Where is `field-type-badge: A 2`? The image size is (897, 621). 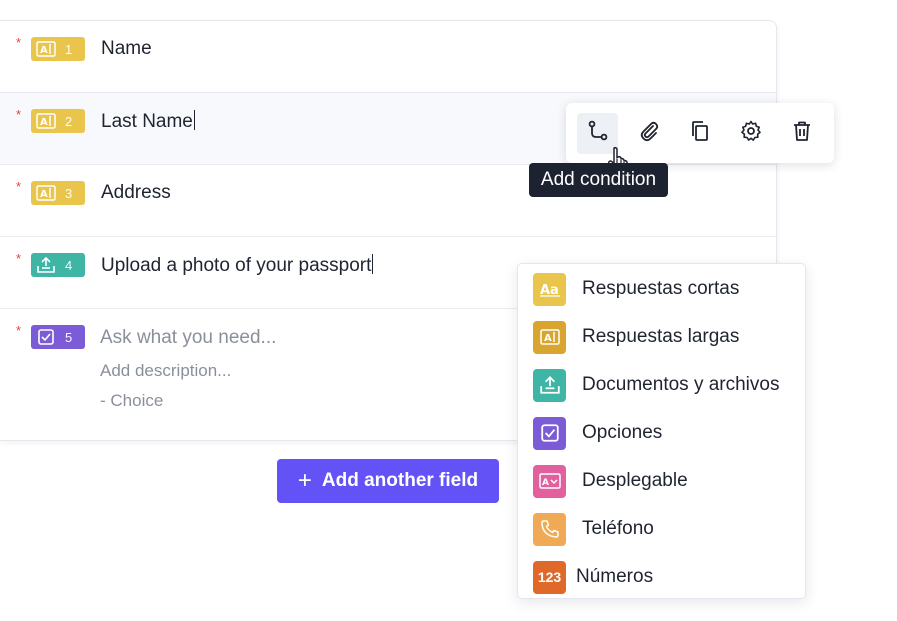 field-type-badge: A 2 is located at coordinates (58, 121).